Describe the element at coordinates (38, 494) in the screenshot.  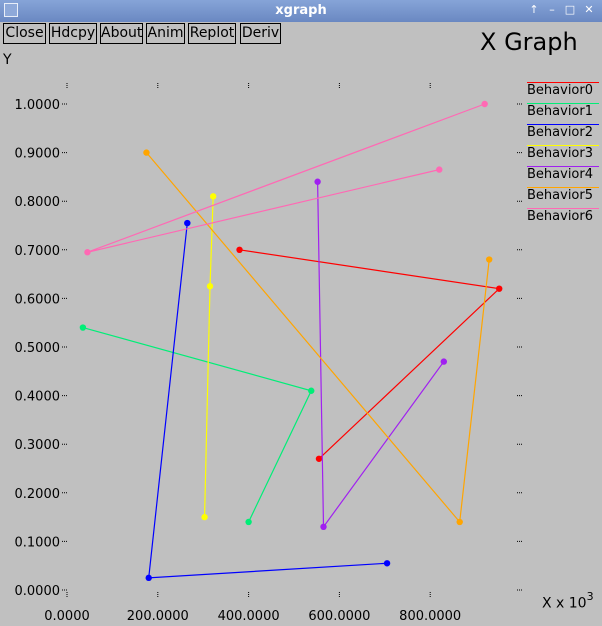
I see `y-tick-label: 0.2000` at that location.